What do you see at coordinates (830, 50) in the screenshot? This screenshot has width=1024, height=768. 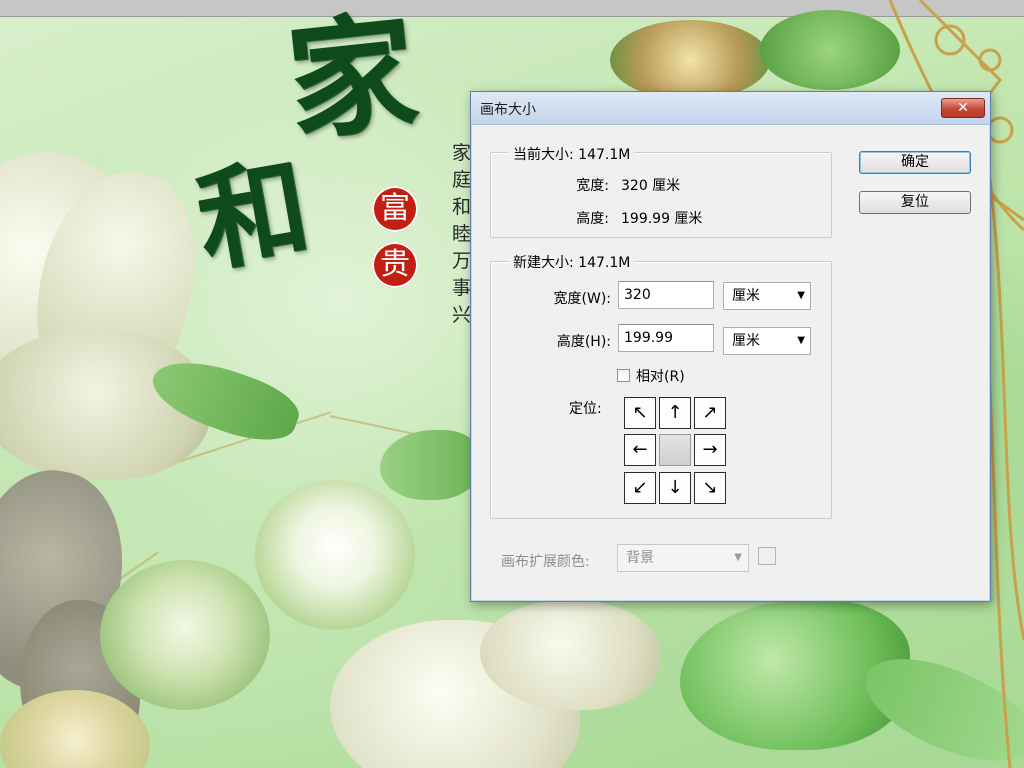 I see `leaf` at bounding box center [830, 50].